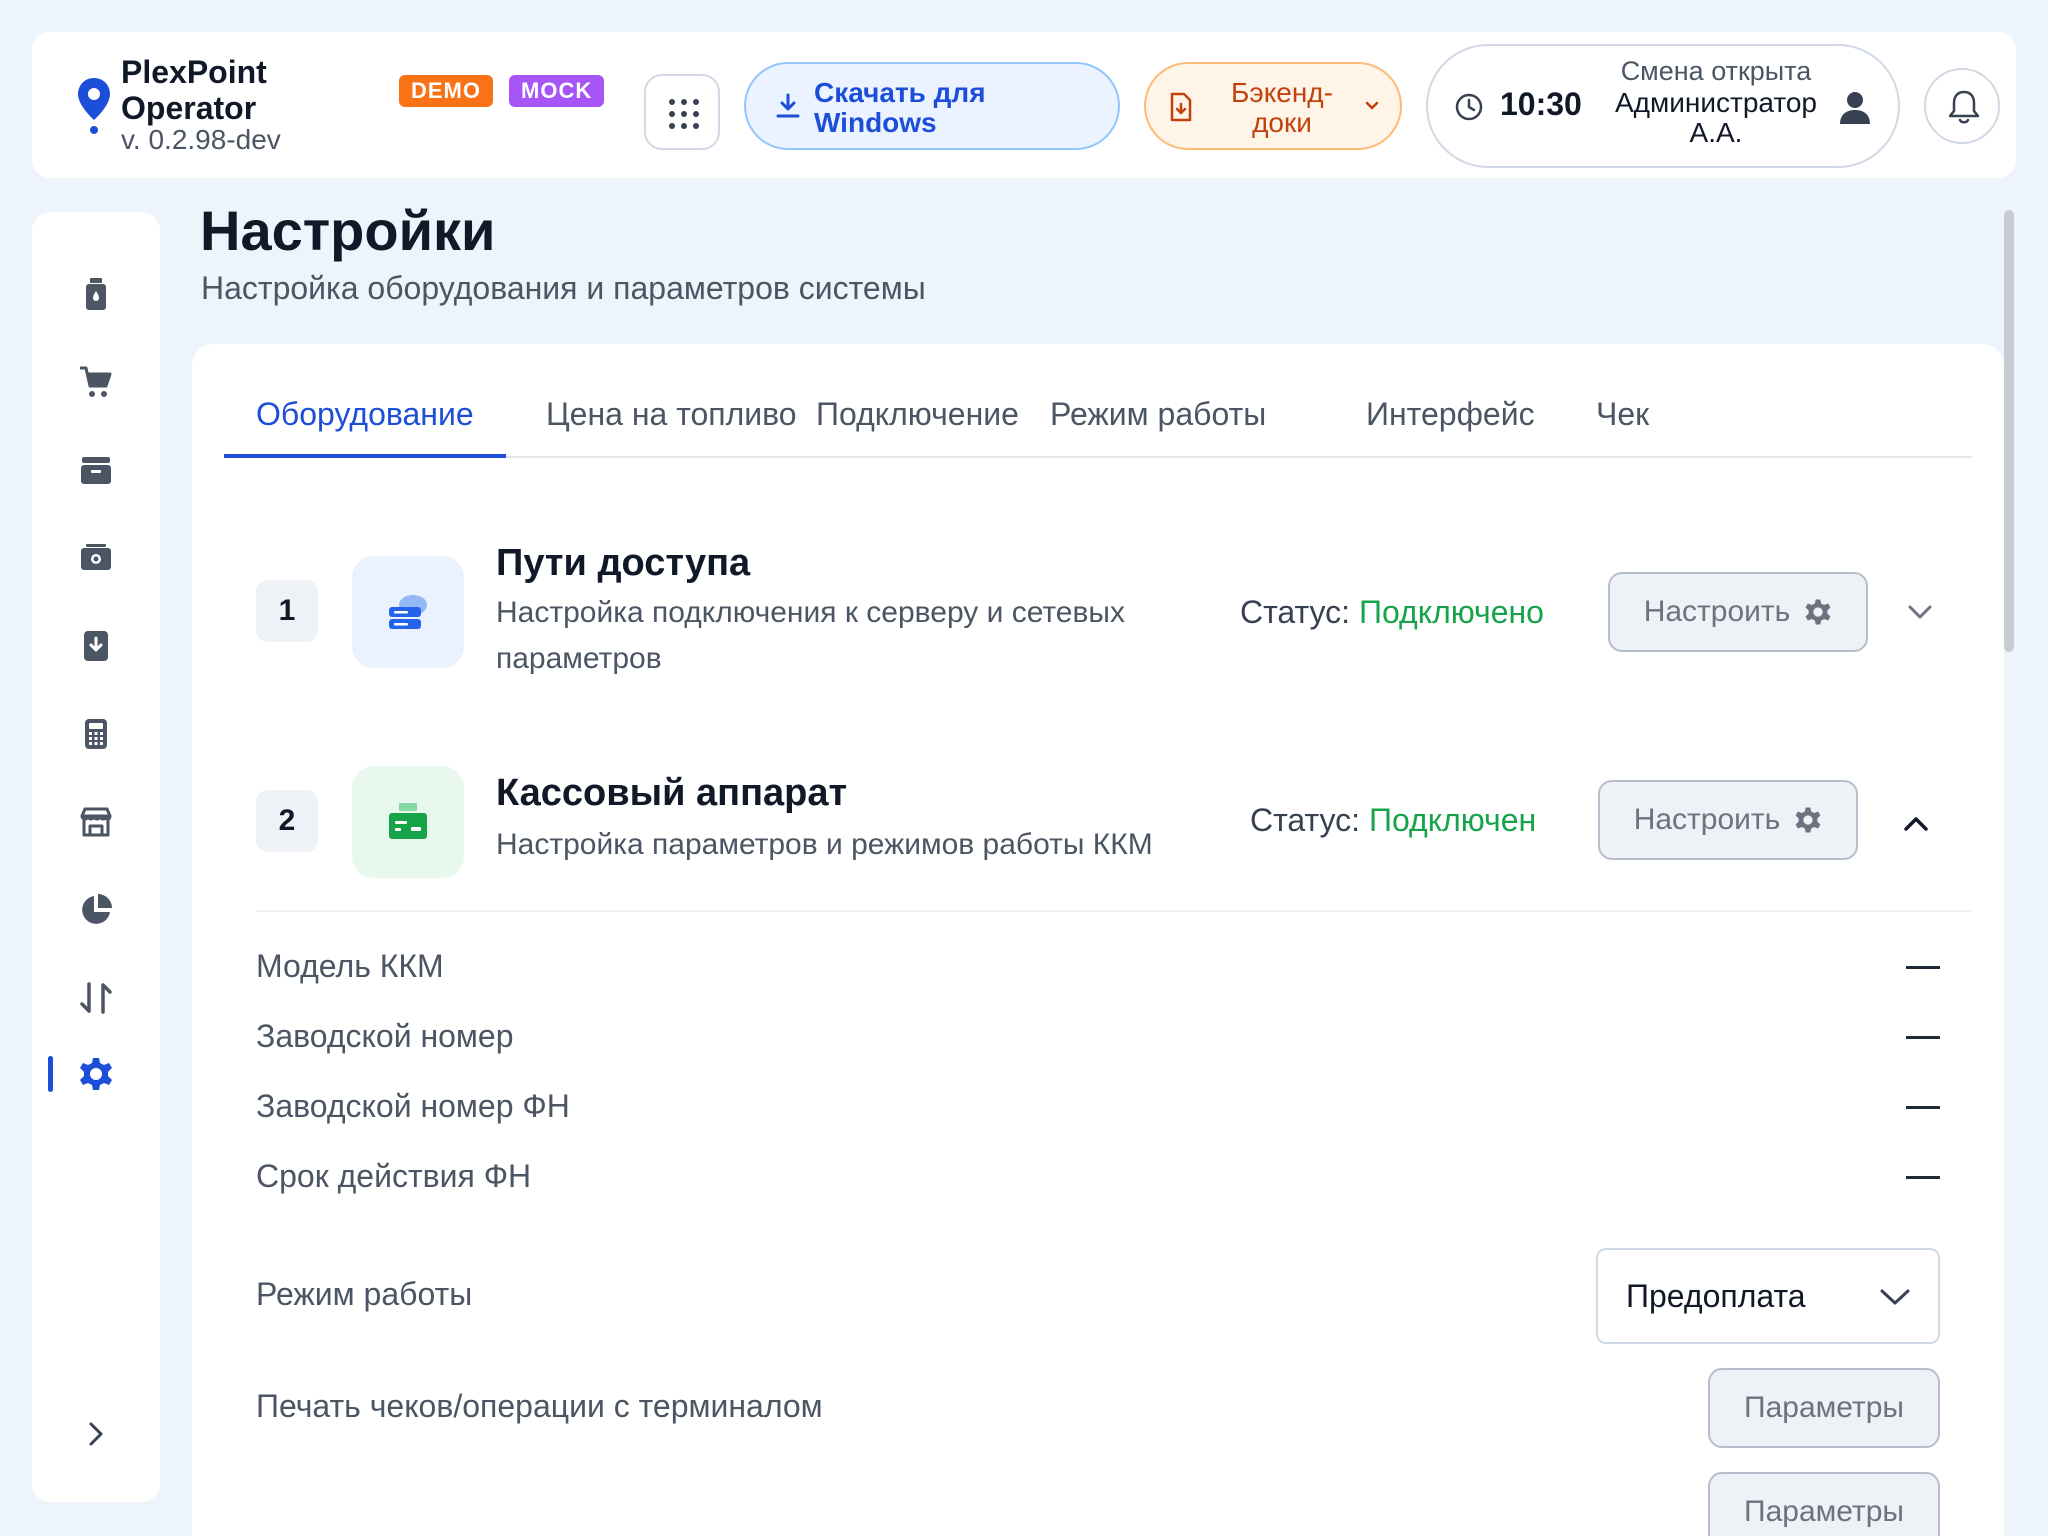 This screenshot has width=2048, height=1536. Describe the element at coordinates (1923, 1037) in the screenshot. I see `kkm-serial-value` at that location.